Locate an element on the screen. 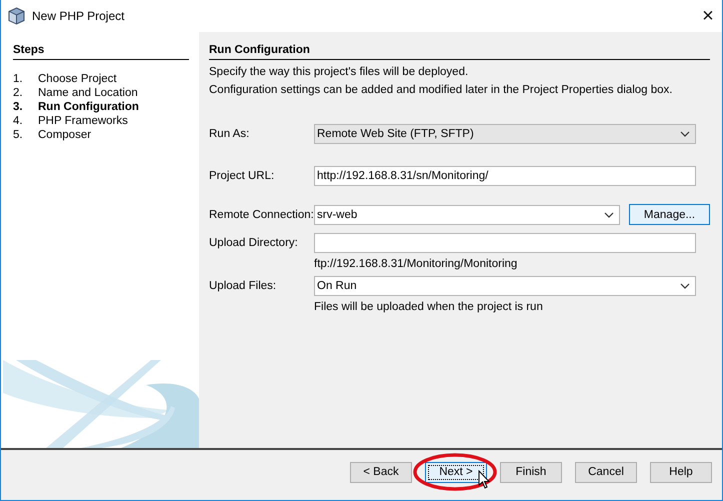  dropdown: On Run is located at coordinates (505, 286).